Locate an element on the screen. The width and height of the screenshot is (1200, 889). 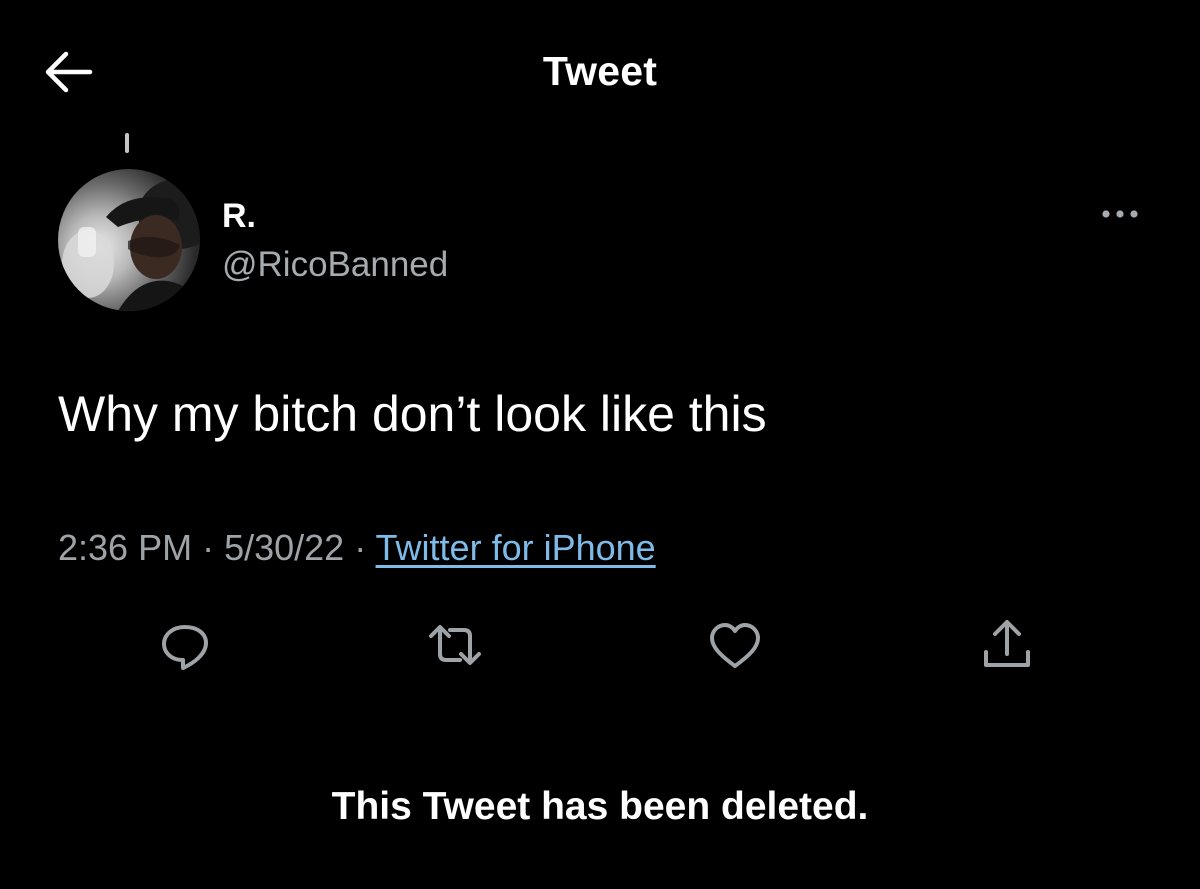
share-button is located at coordinates (1007, 645).